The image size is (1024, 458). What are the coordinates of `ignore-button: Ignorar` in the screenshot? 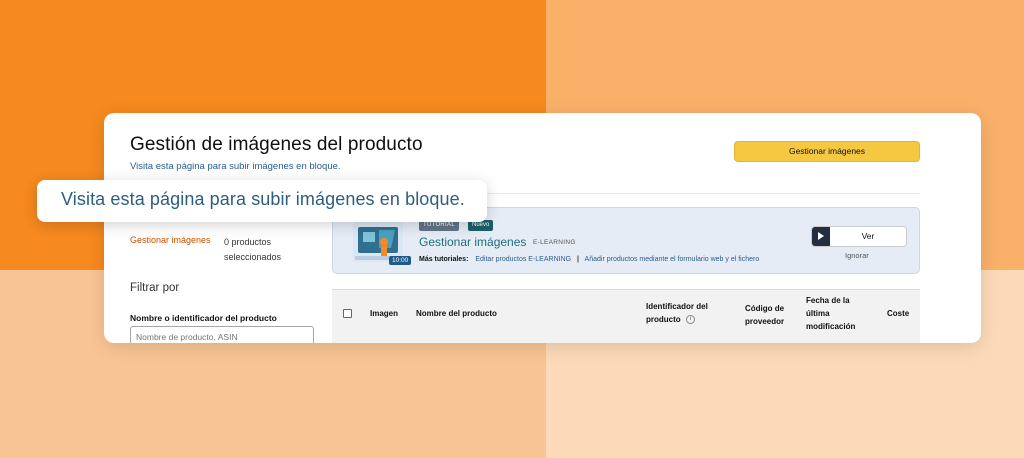 It's located at (857, 255).